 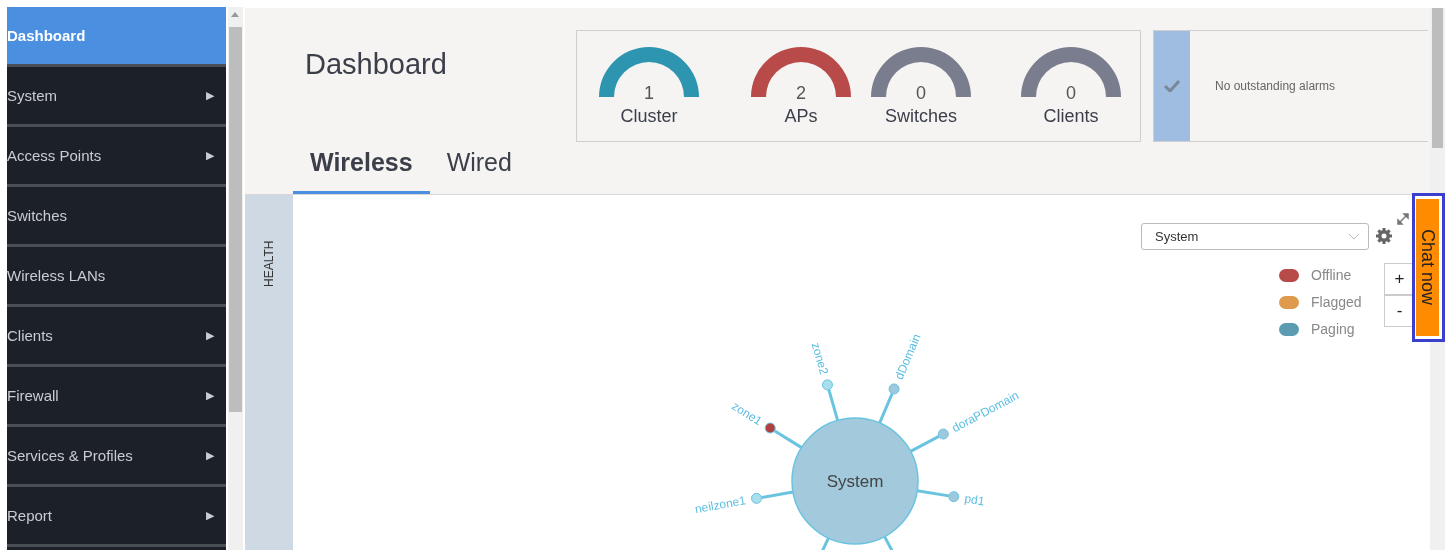 What do you see at coordinates (720, 505) in the screenshot?
I see `node-label: neilzone1` at bounding box center [720, 505].